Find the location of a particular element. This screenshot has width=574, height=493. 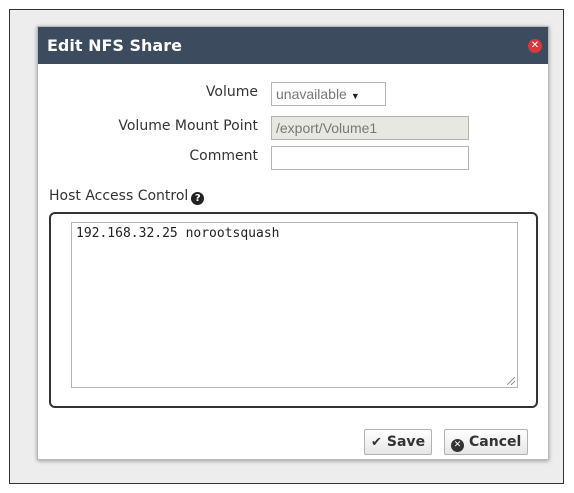

volume-select: unavailable ▼ is located at coordinates (328, 94).